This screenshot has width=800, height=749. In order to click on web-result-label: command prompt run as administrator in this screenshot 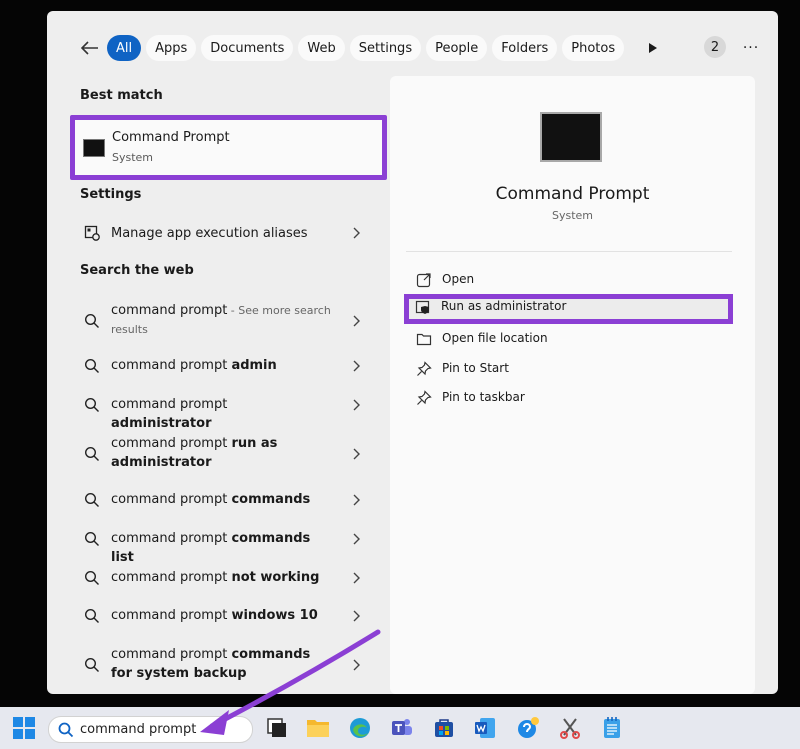, I will do `click(221, 453)`.